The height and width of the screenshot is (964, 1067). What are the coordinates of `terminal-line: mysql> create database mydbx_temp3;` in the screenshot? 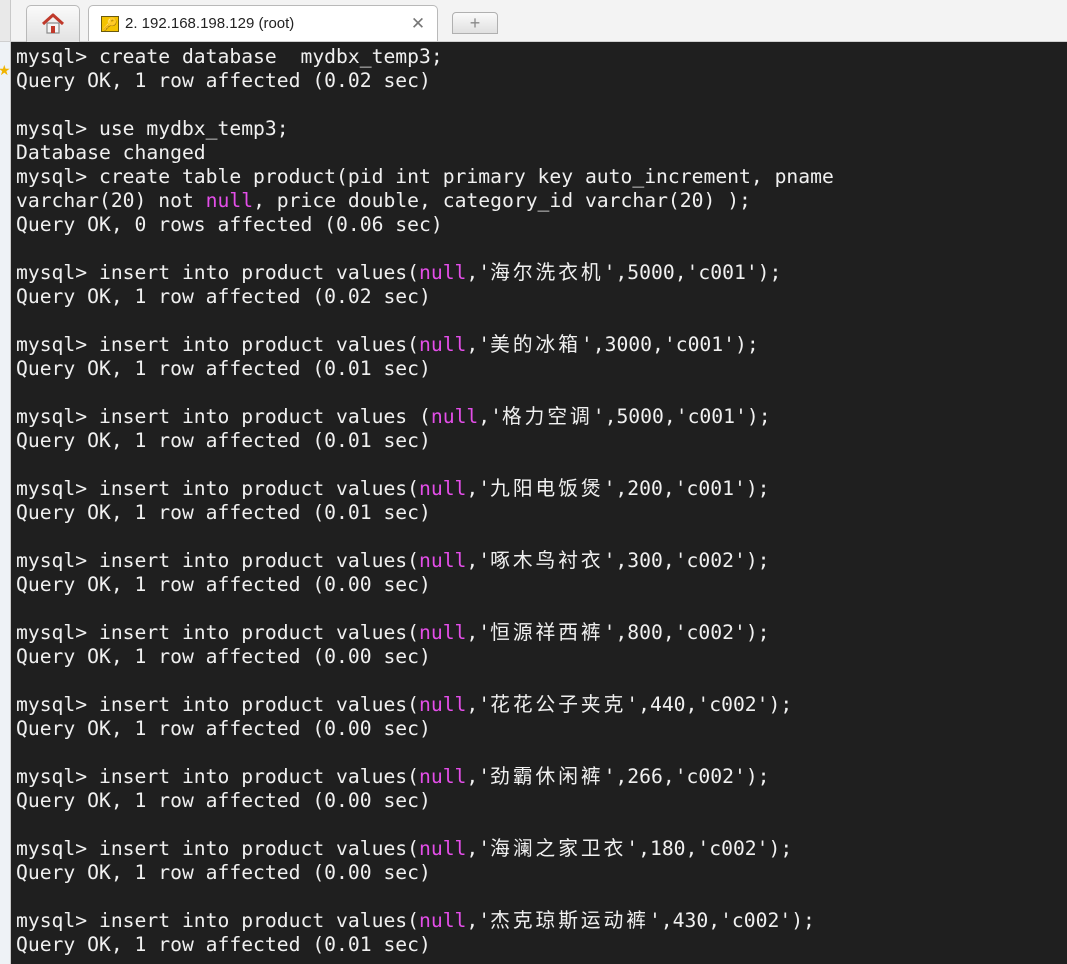 It's located at (541, 57).